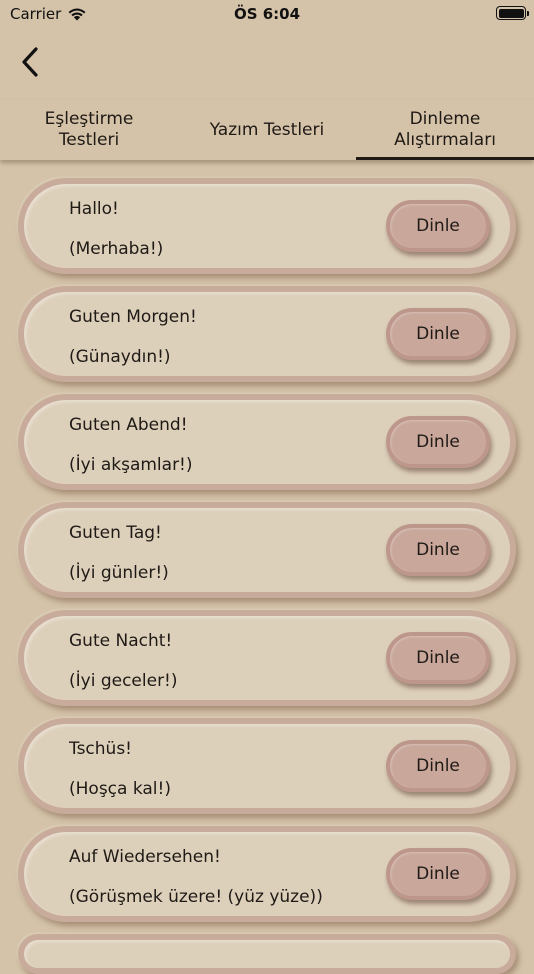 The image size is (534, 974). I want to click on tab-label: Eşleştirme Testleri, so click(89, 129).